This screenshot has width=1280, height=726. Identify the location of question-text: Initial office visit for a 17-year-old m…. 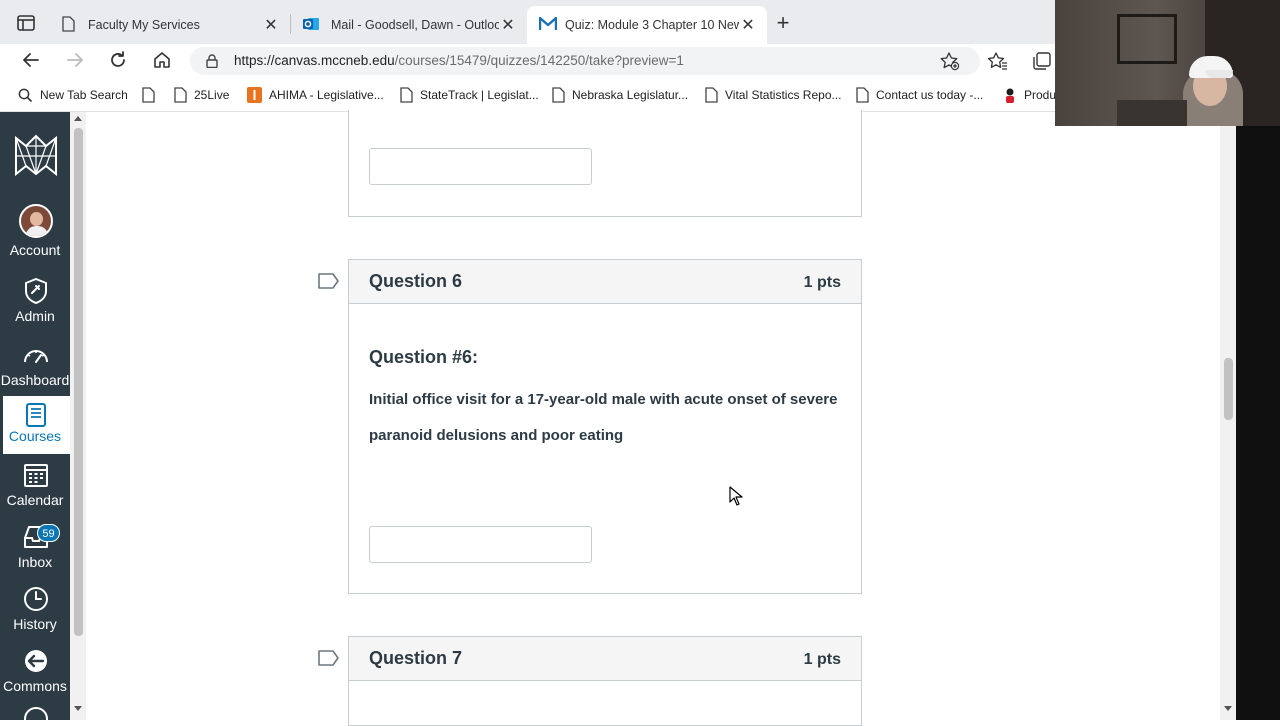
(603, 417).